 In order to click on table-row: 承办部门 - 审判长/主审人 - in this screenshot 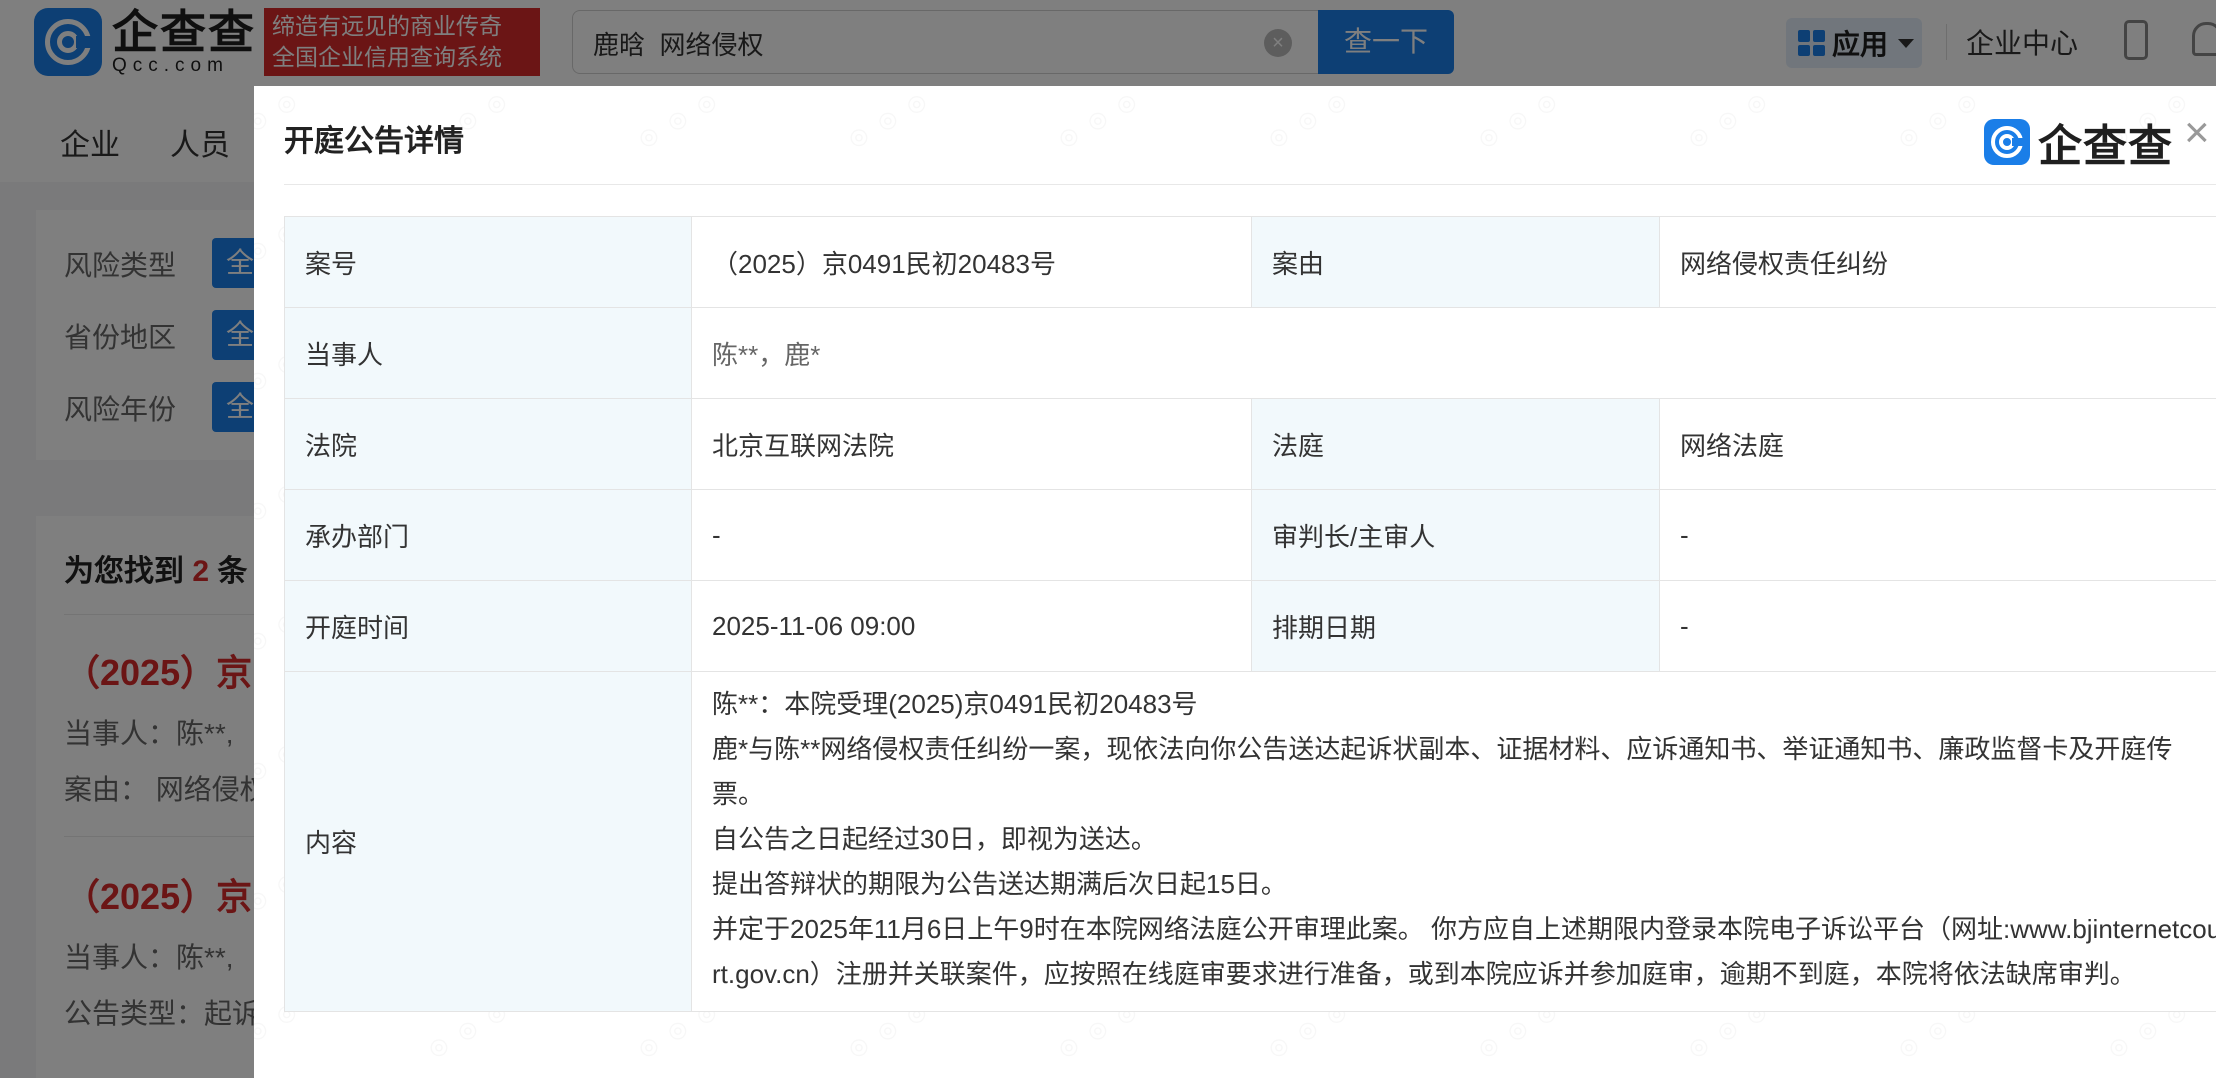, I will do `click(1250, 535)`.